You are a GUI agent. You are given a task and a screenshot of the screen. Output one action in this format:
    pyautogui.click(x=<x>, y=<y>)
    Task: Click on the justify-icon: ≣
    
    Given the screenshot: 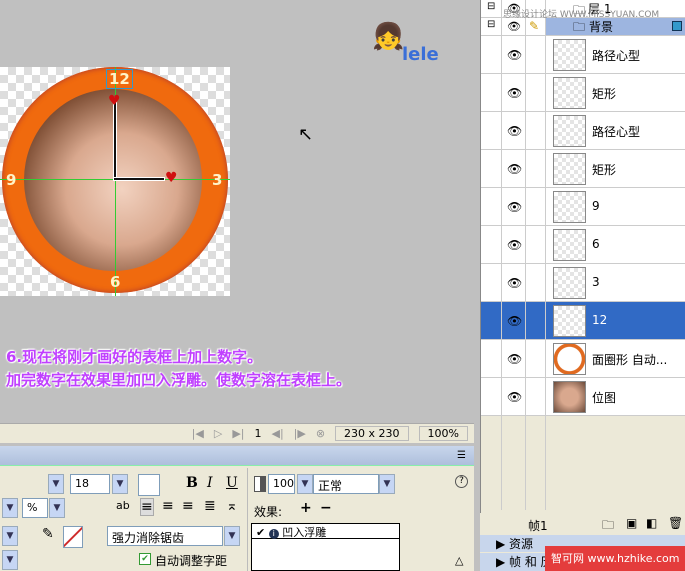 What is the action you would take?
    pyautogui.click(x=210, y=506)
    